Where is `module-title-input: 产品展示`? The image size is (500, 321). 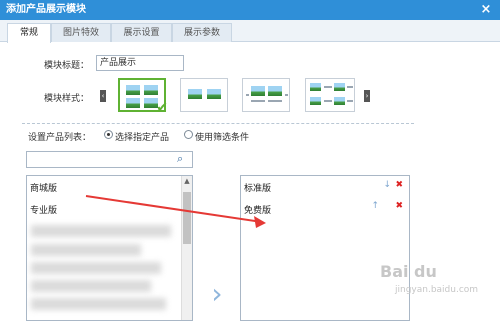
module-title-input: 产品展示 is located at coordinates (140, 63).